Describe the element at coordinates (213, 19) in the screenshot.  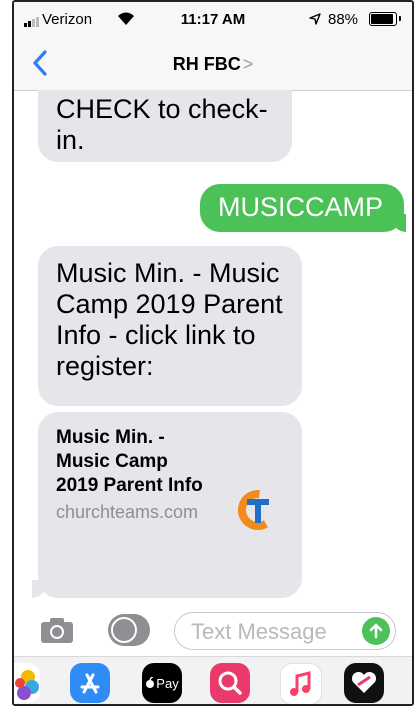
I see `status-bar: Verizon 11:17 AM 88%` at that location.